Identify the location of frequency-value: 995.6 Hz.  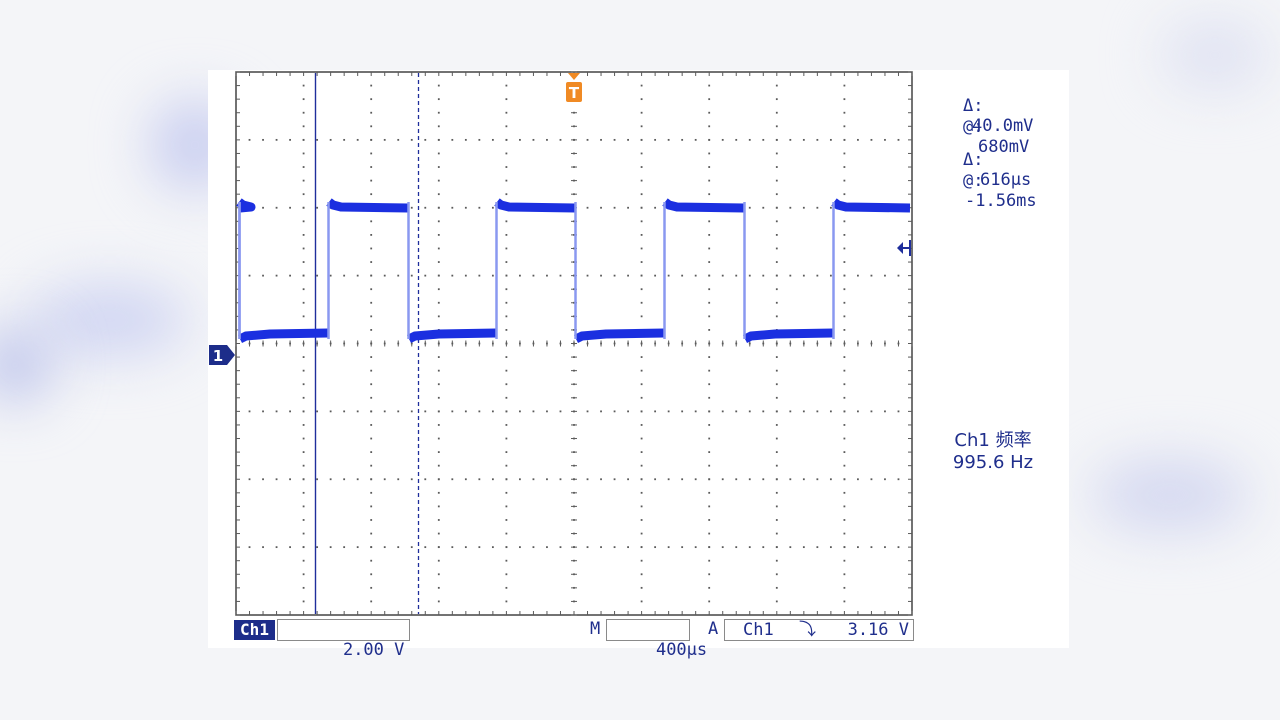
(993, 462).